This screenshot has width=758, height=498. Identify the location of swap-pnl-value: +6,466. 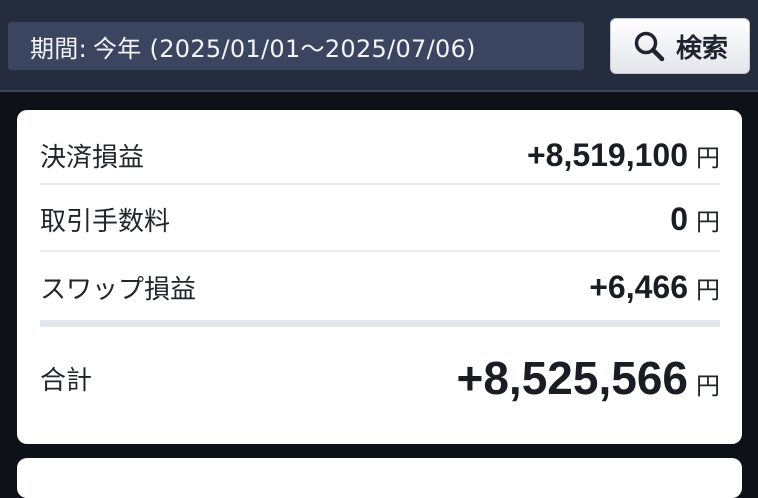
(638, 286).